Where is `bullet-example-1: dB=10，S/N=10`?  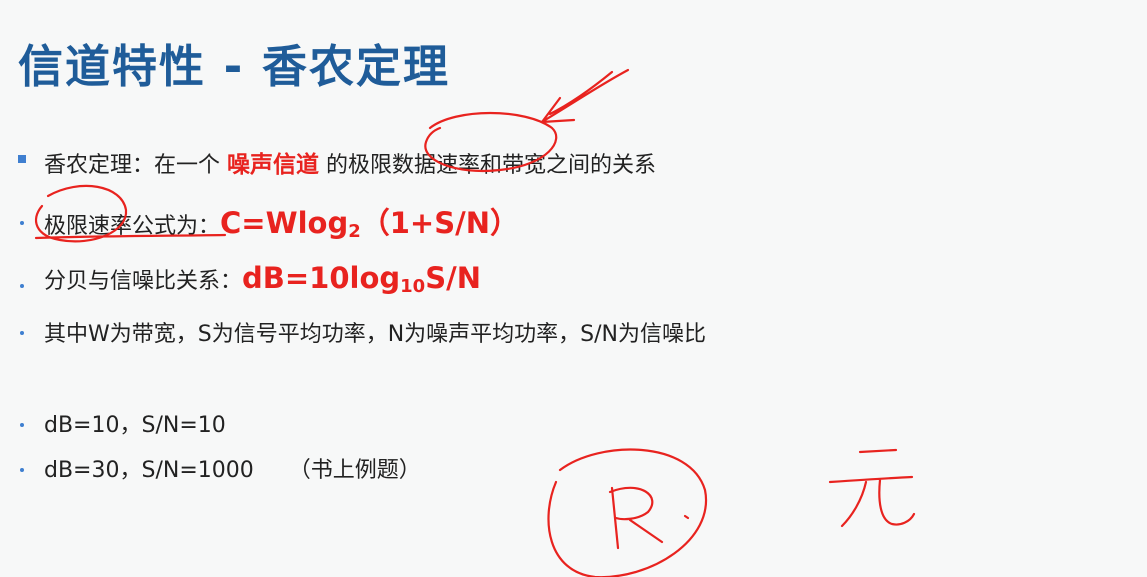 bullet-example-1: dB=10，S/N=10 is located at coordinates (135, 425).